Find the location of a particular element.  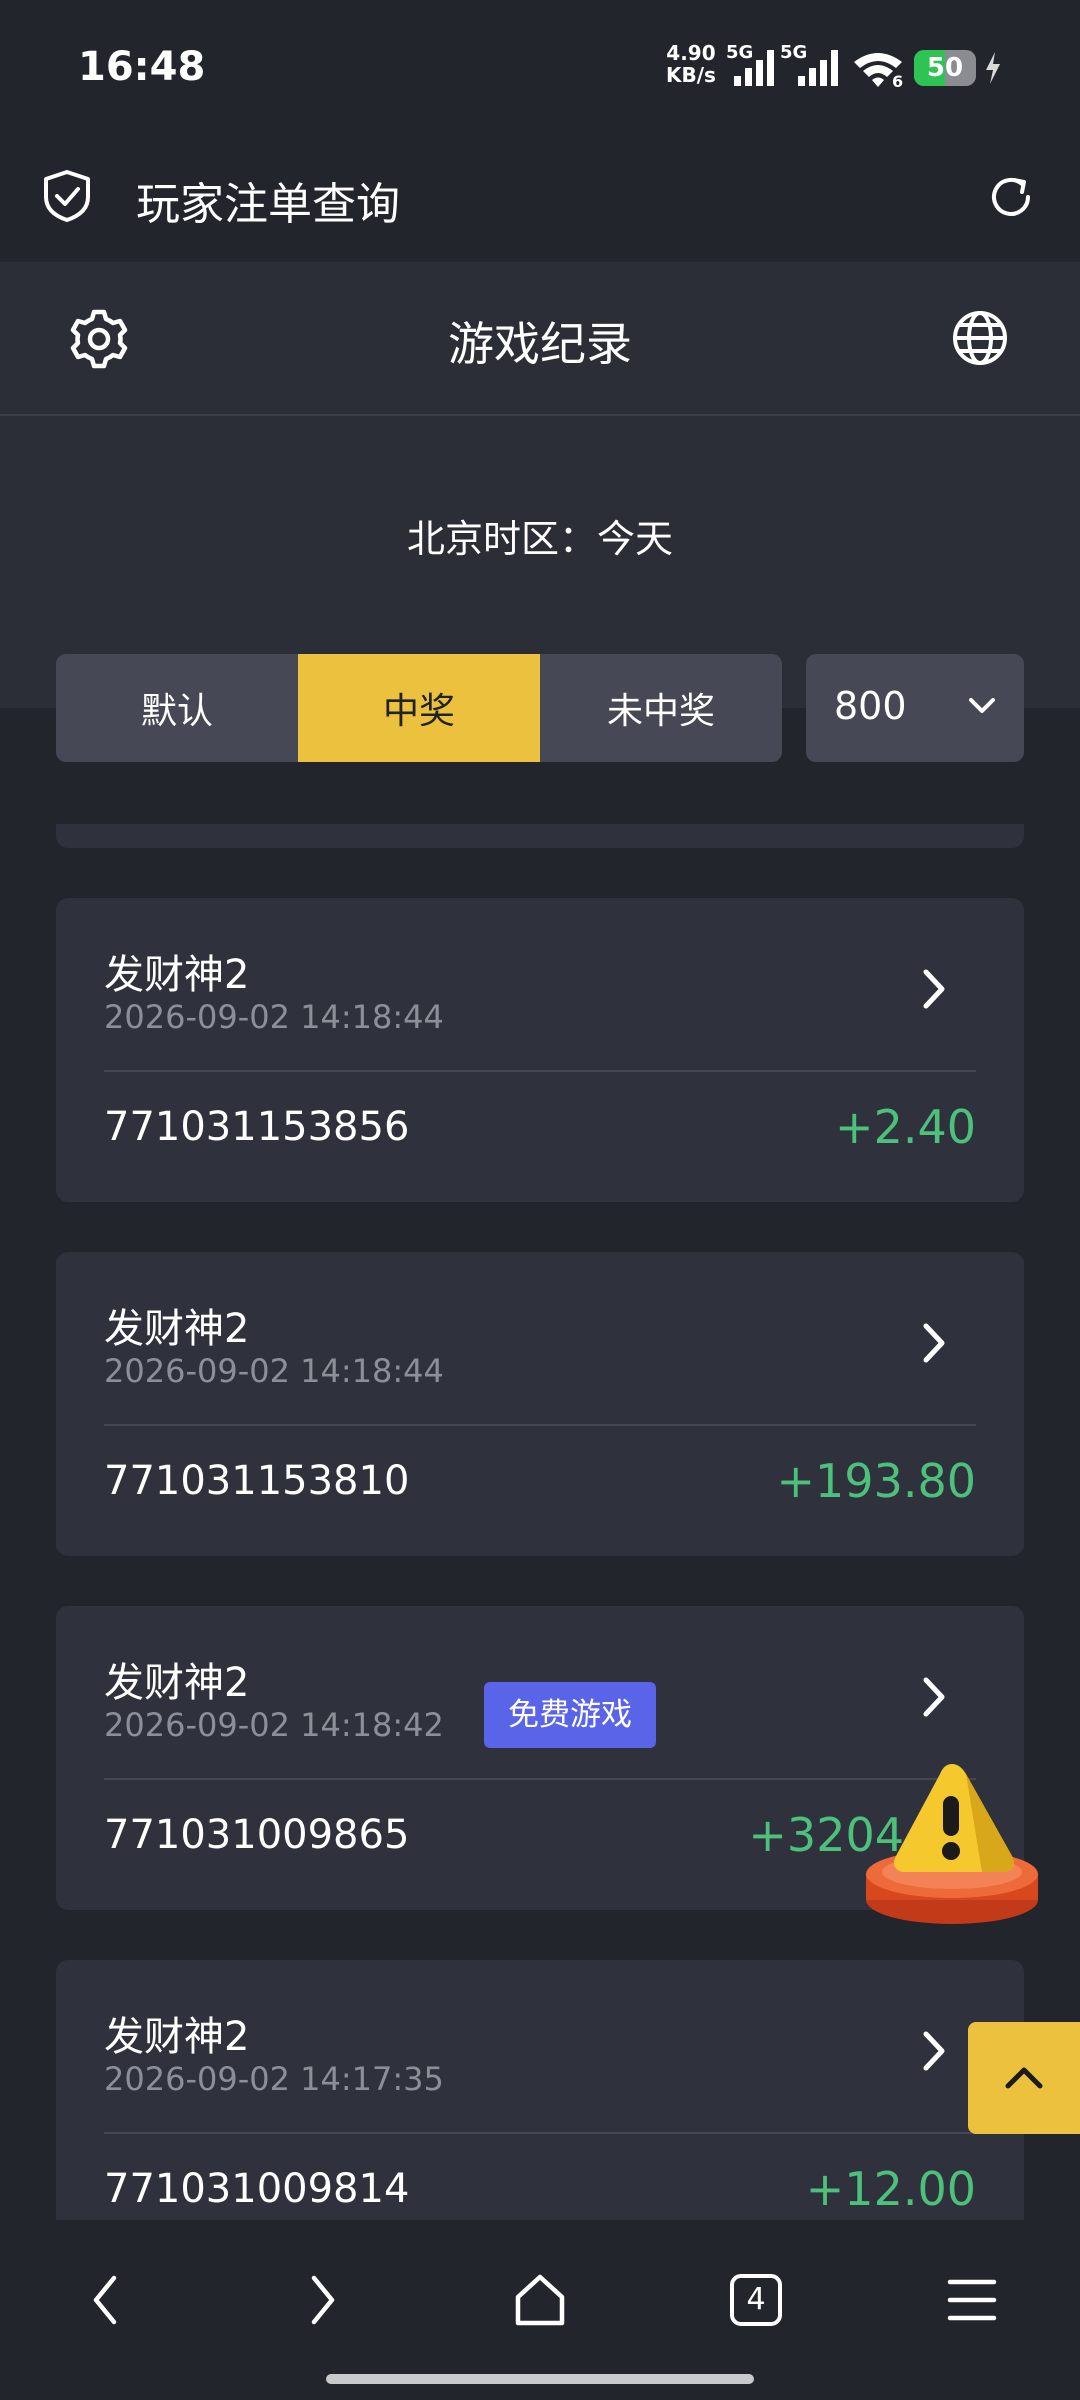

warning-float-button is located at coordinates (952, 1850).